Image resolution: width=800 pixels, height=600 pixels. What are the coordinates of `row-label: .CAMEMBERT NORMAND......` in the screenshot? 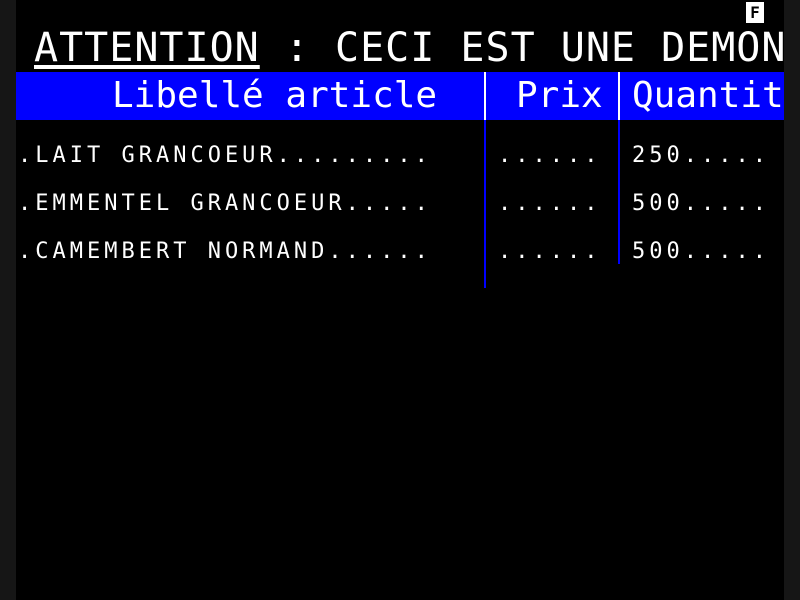 It's located at (225, 251).